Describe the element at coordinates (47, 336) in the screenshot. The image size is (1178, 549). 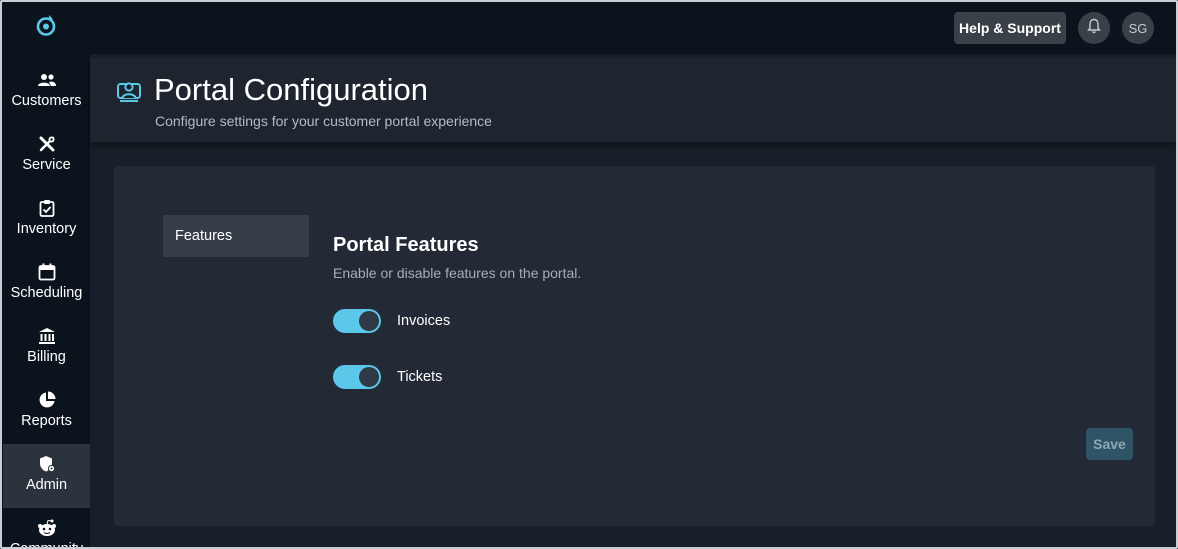
I see `bank-icon` at that location.